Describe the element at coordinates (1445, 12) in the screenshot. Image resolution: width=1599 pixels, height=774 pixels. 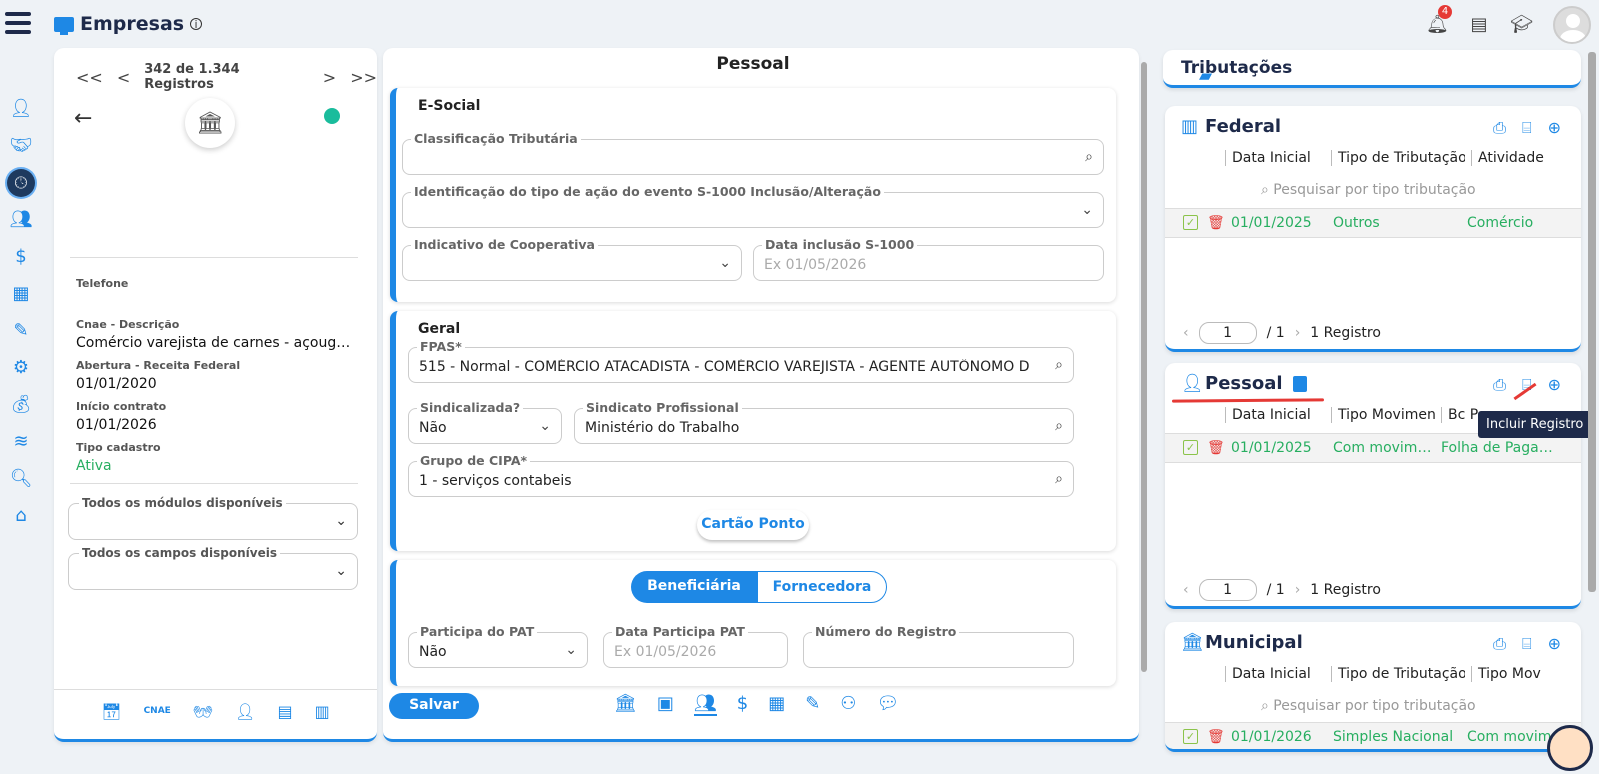
I see `notification-badge: 4` at that location.